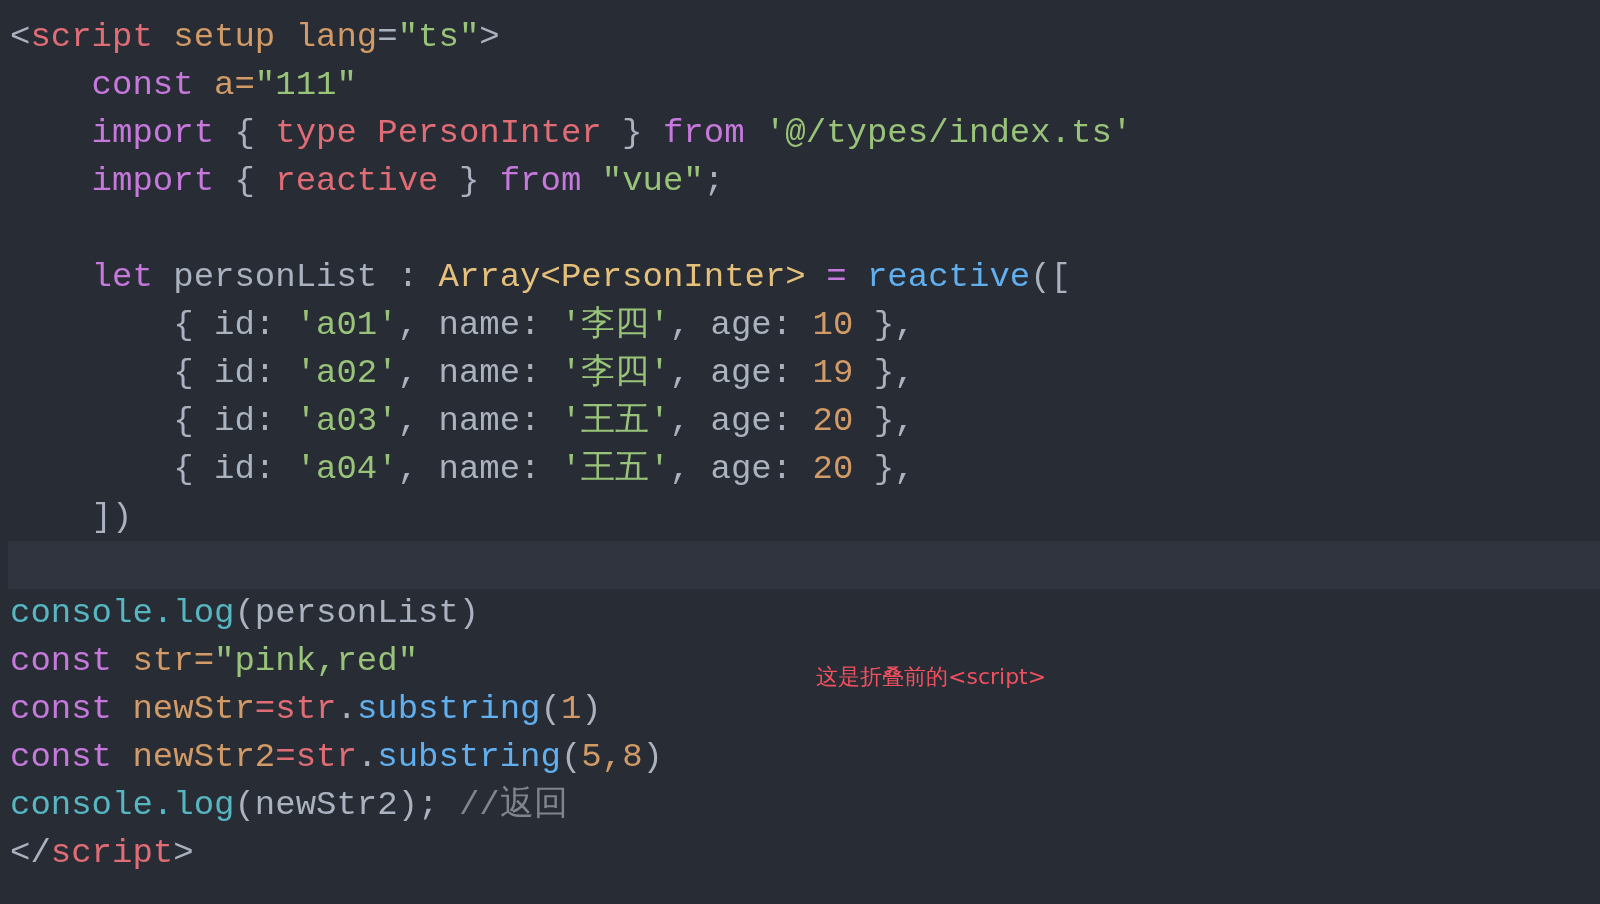  I want to click on code-line: { id: 'a03', name: '王五', age: 20 },, so click(544, 421).